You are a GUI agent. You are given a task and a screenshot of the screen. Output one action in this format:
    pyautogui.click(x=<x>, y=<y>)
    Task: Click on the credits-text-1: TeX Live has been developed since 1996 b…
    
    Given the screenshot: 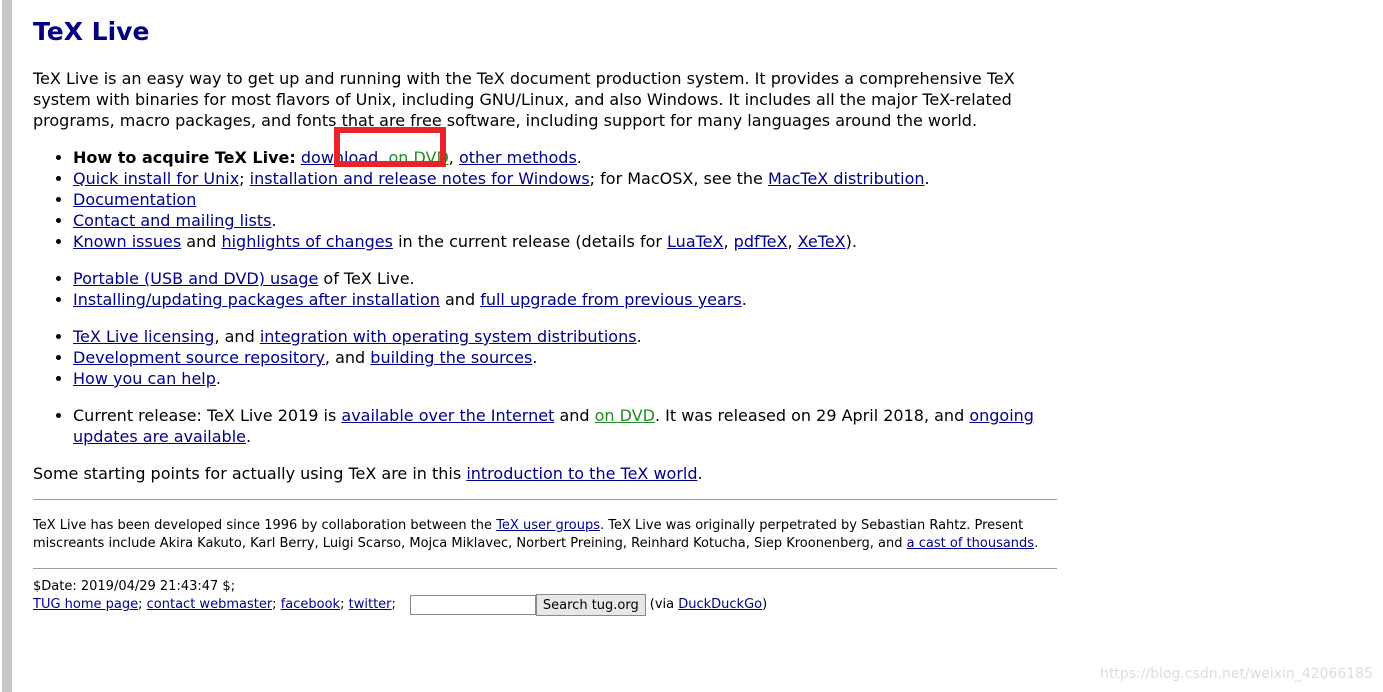 What is the action you would take?
    pyautogui.click(x=263, y=525)
    